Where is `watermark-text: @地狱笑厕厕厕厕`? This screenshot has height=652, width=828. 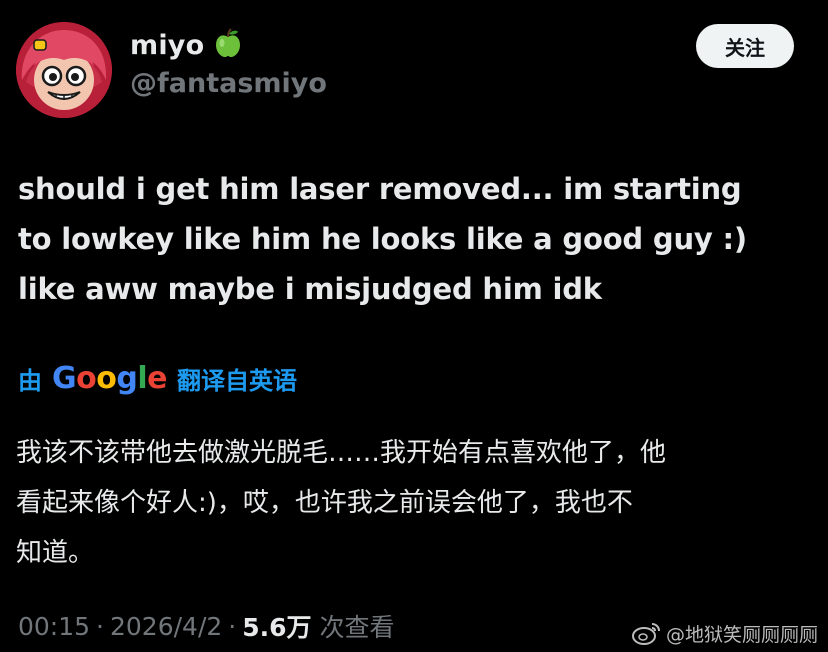
watermark-text: @地狱笑厕厕厕厕 is located at coordinates (741, 634).